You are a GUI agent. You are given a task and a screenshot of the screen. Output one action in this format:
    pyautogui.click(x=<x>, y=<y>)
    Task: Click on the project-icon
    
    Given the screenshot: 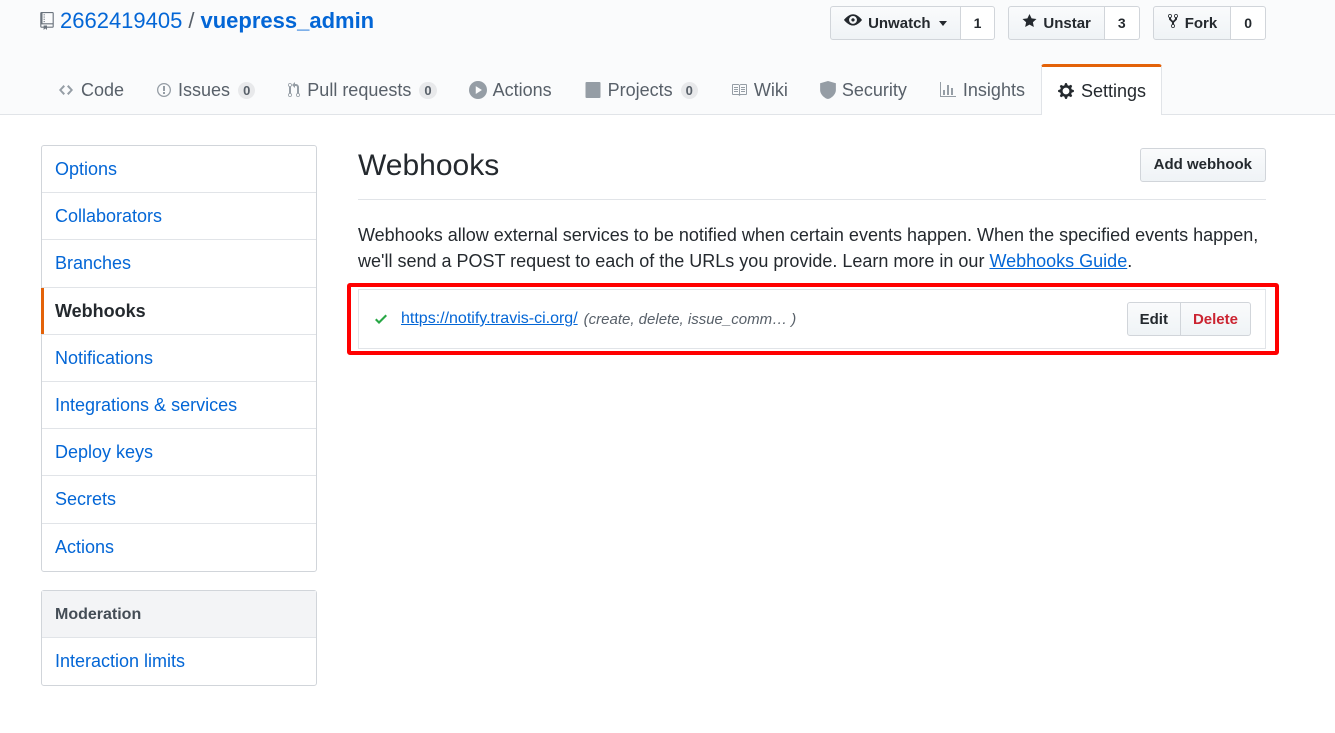 What is the action you would take?
    pyautogui.click(x=593, y=90)
    